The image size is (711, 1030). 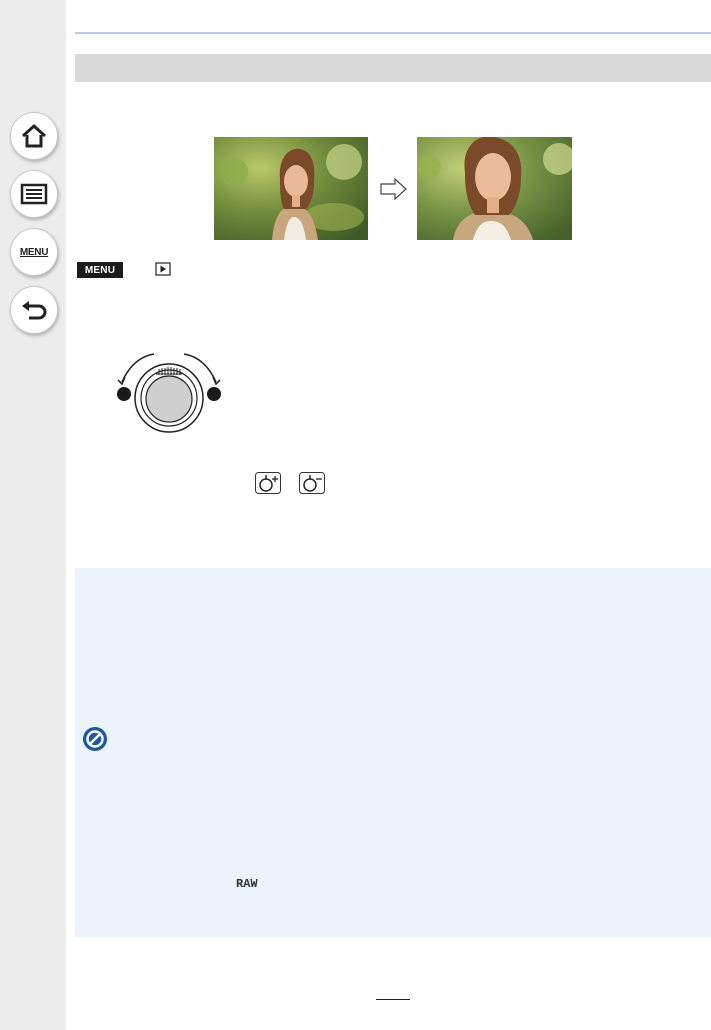 I want to click on back-arrow-icon, so click(x=34, y=310).